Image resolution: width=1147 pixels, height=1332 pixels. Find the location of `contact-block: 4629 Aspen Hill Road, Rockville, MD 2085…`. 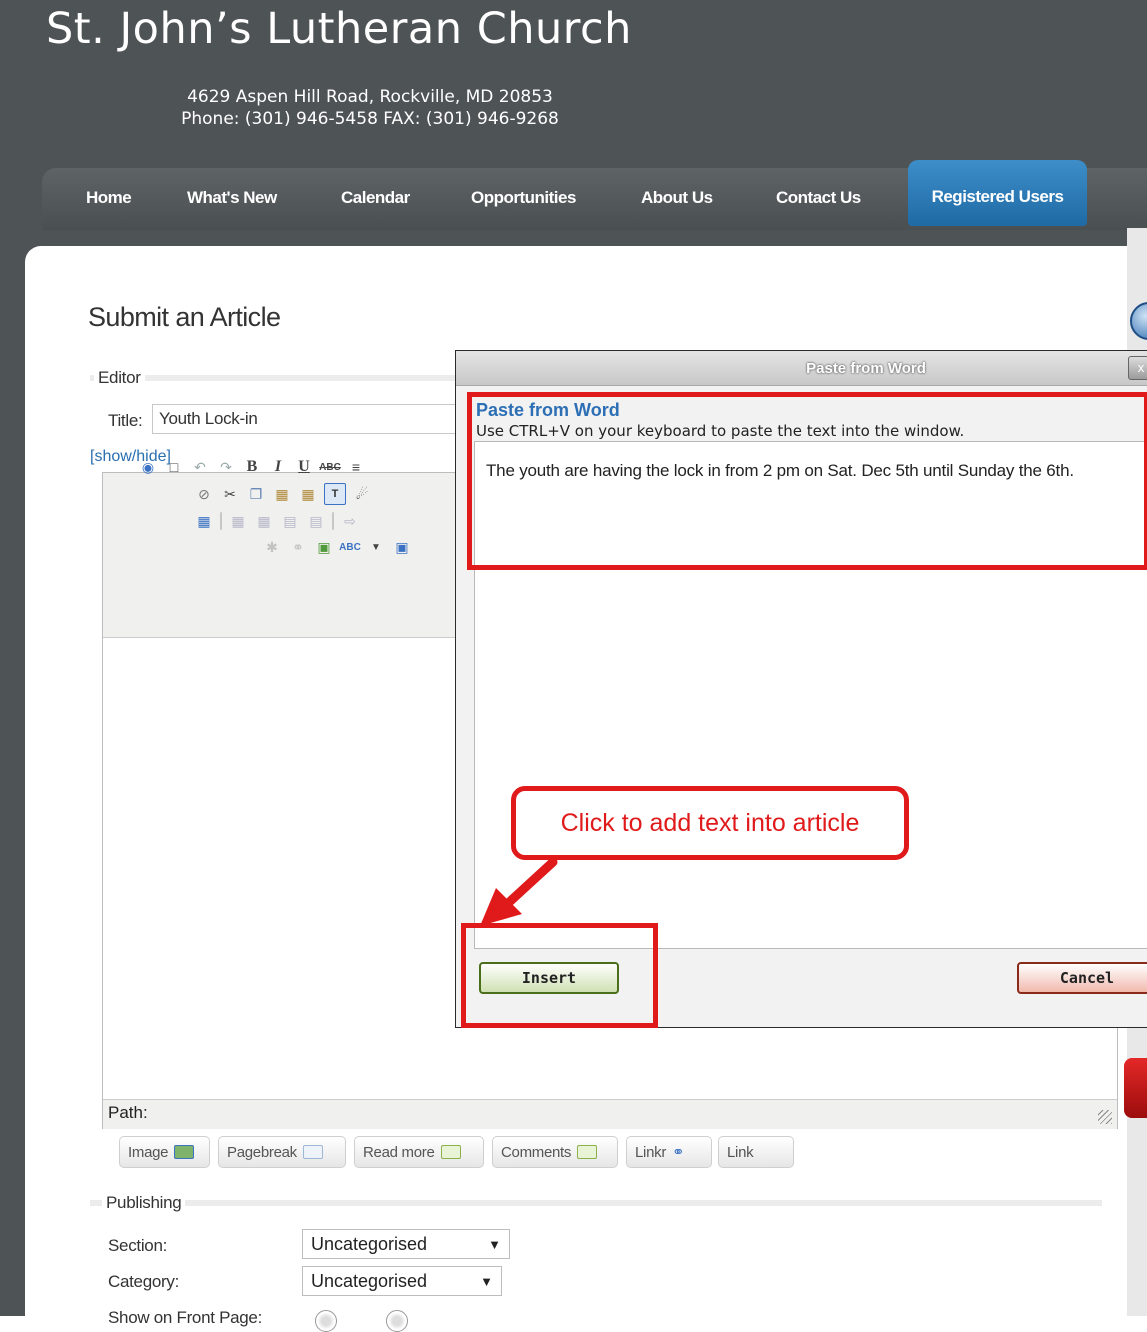

contact-block: 4629 Aspen Hill Road, Rockville, MD 2085… is located at coordinates (370, 108).